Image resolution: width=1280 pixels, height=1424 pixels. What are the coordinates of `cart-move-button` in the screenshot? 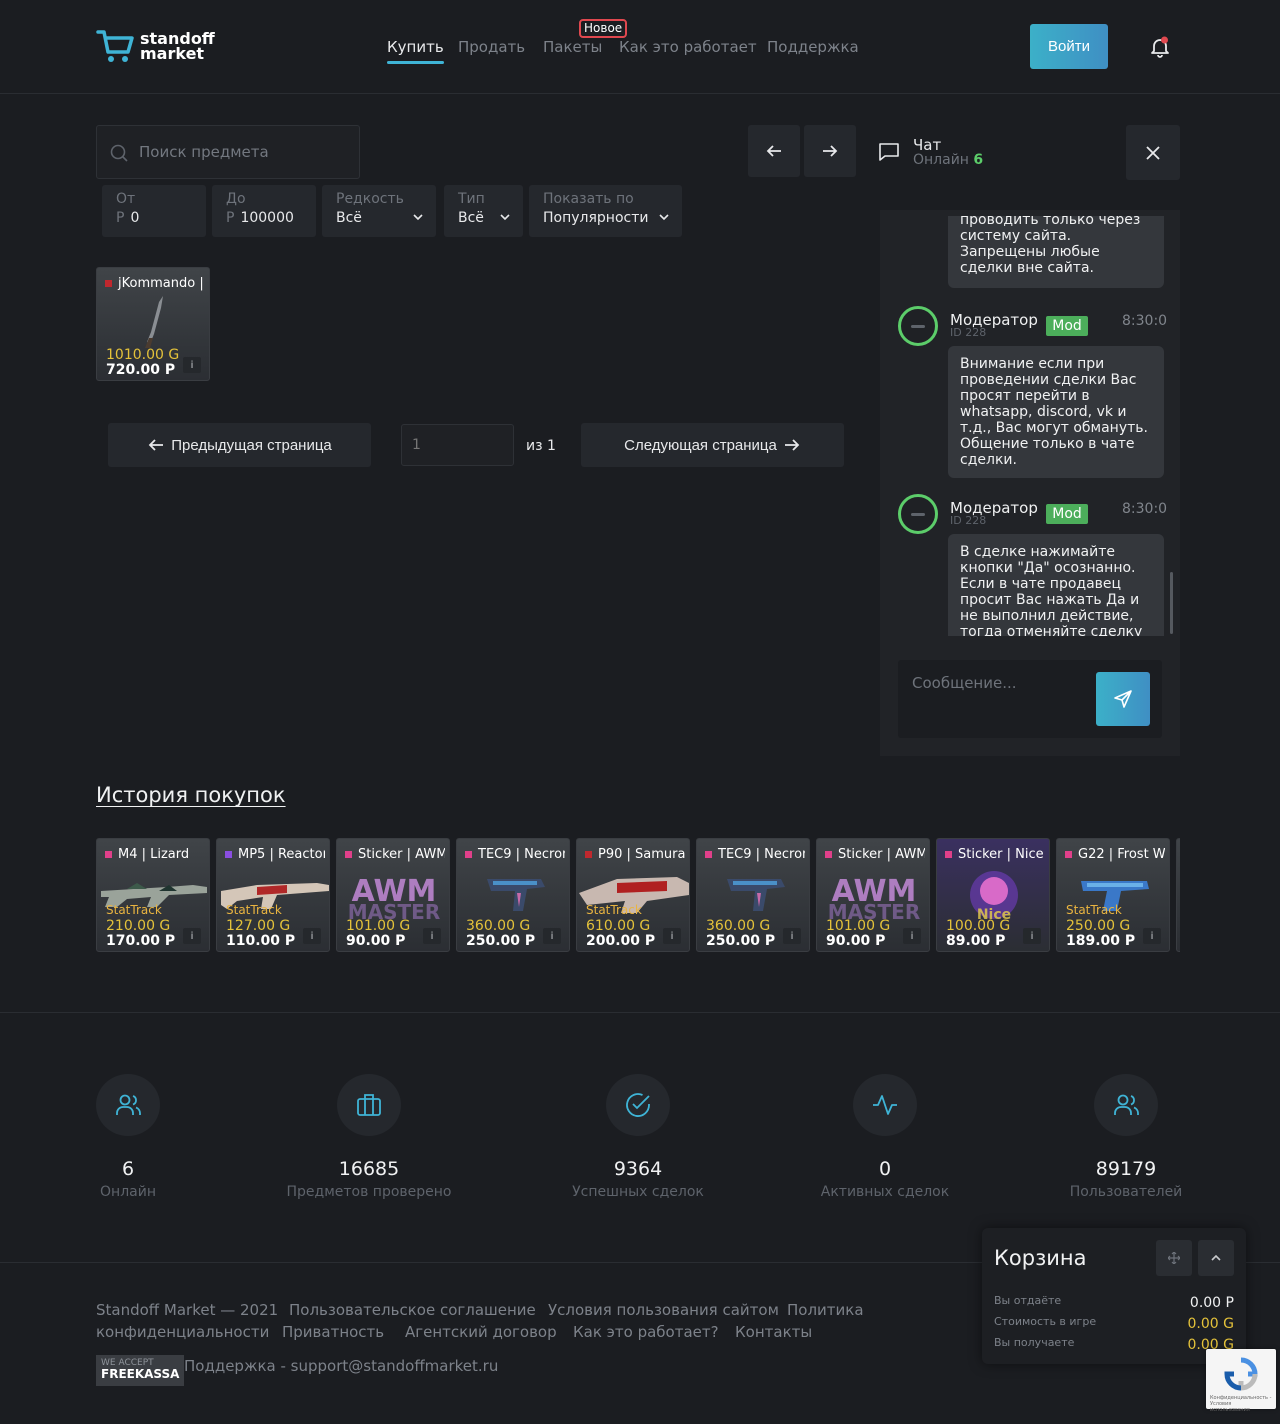 It's located at (1174, 1258).